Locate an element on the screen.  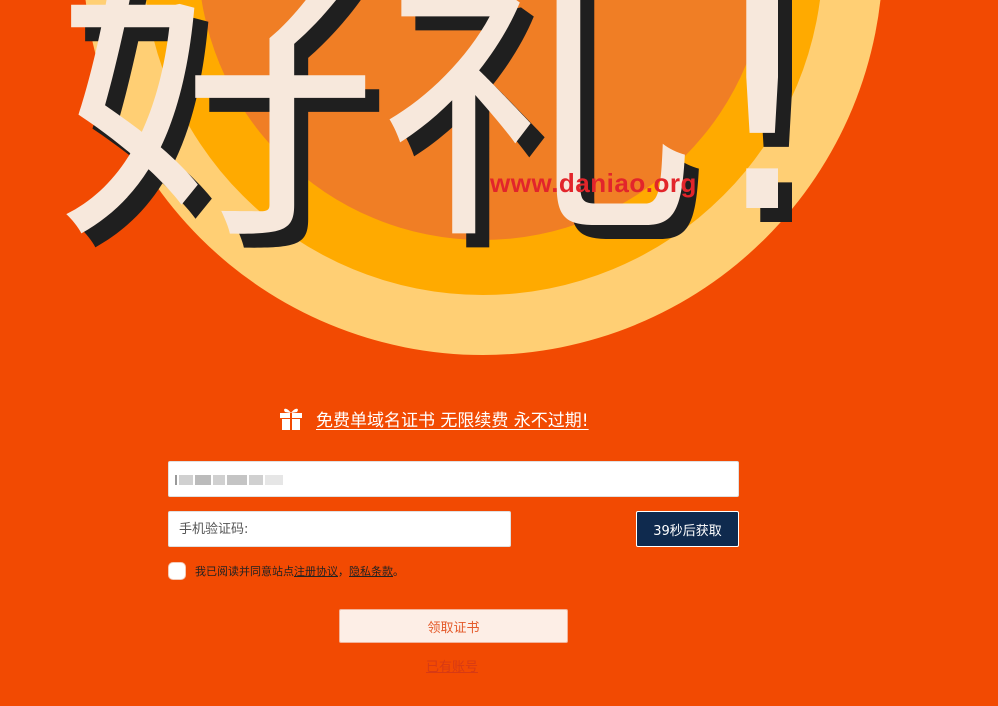
agree-checkbox is located at coordinates (177, 571).